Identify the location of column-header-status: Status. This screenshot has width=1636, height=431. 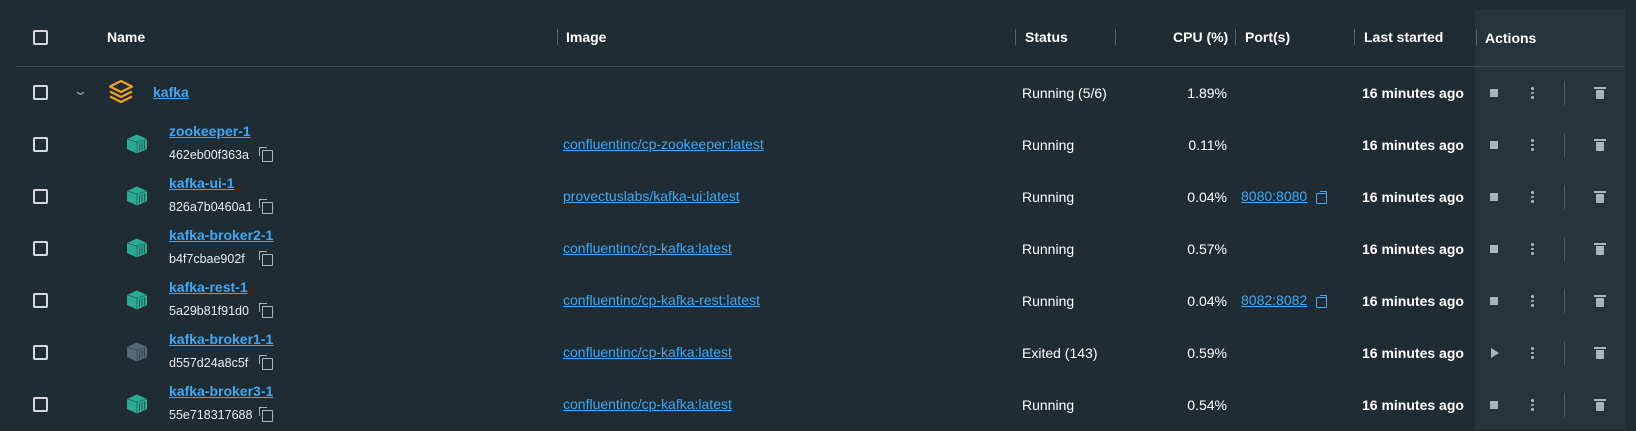
(1046, 37).